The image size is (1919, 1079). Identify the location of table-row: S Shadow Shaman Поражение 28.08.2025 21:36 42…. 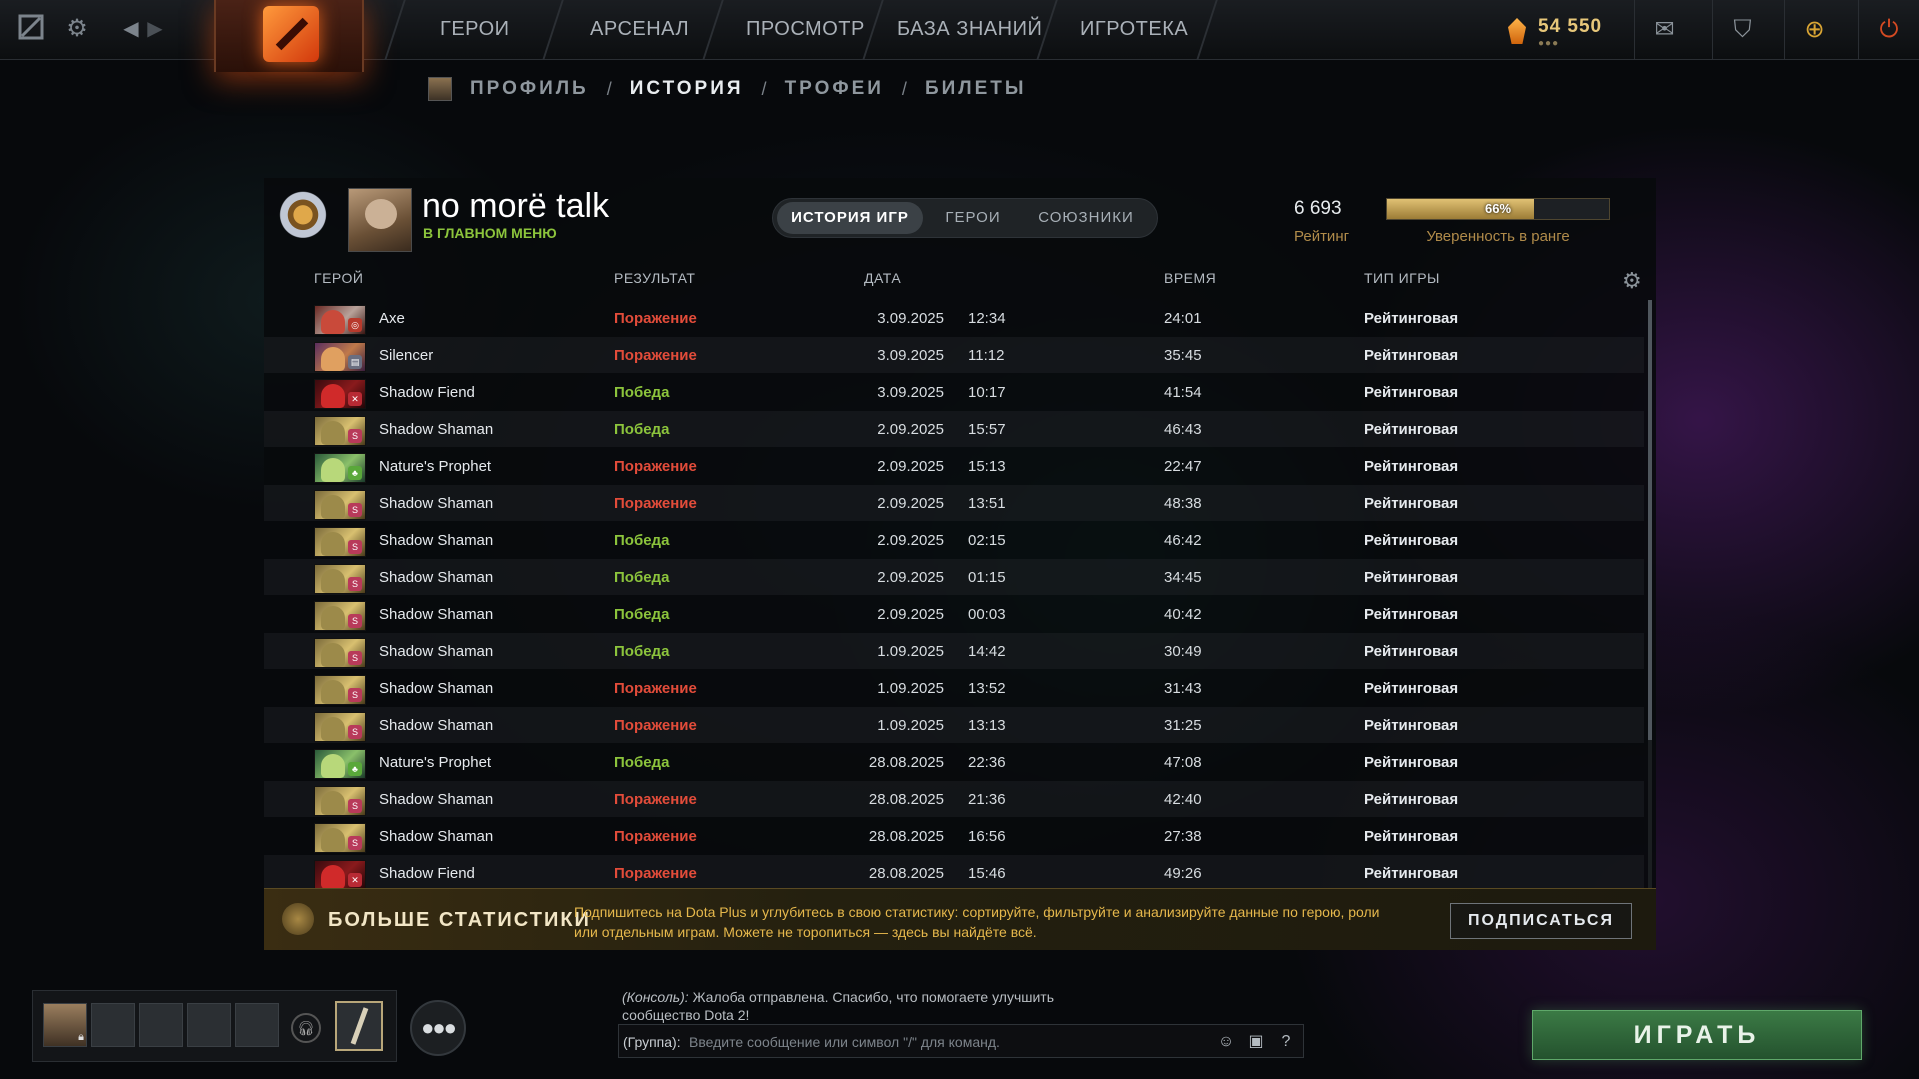
(954, 799).